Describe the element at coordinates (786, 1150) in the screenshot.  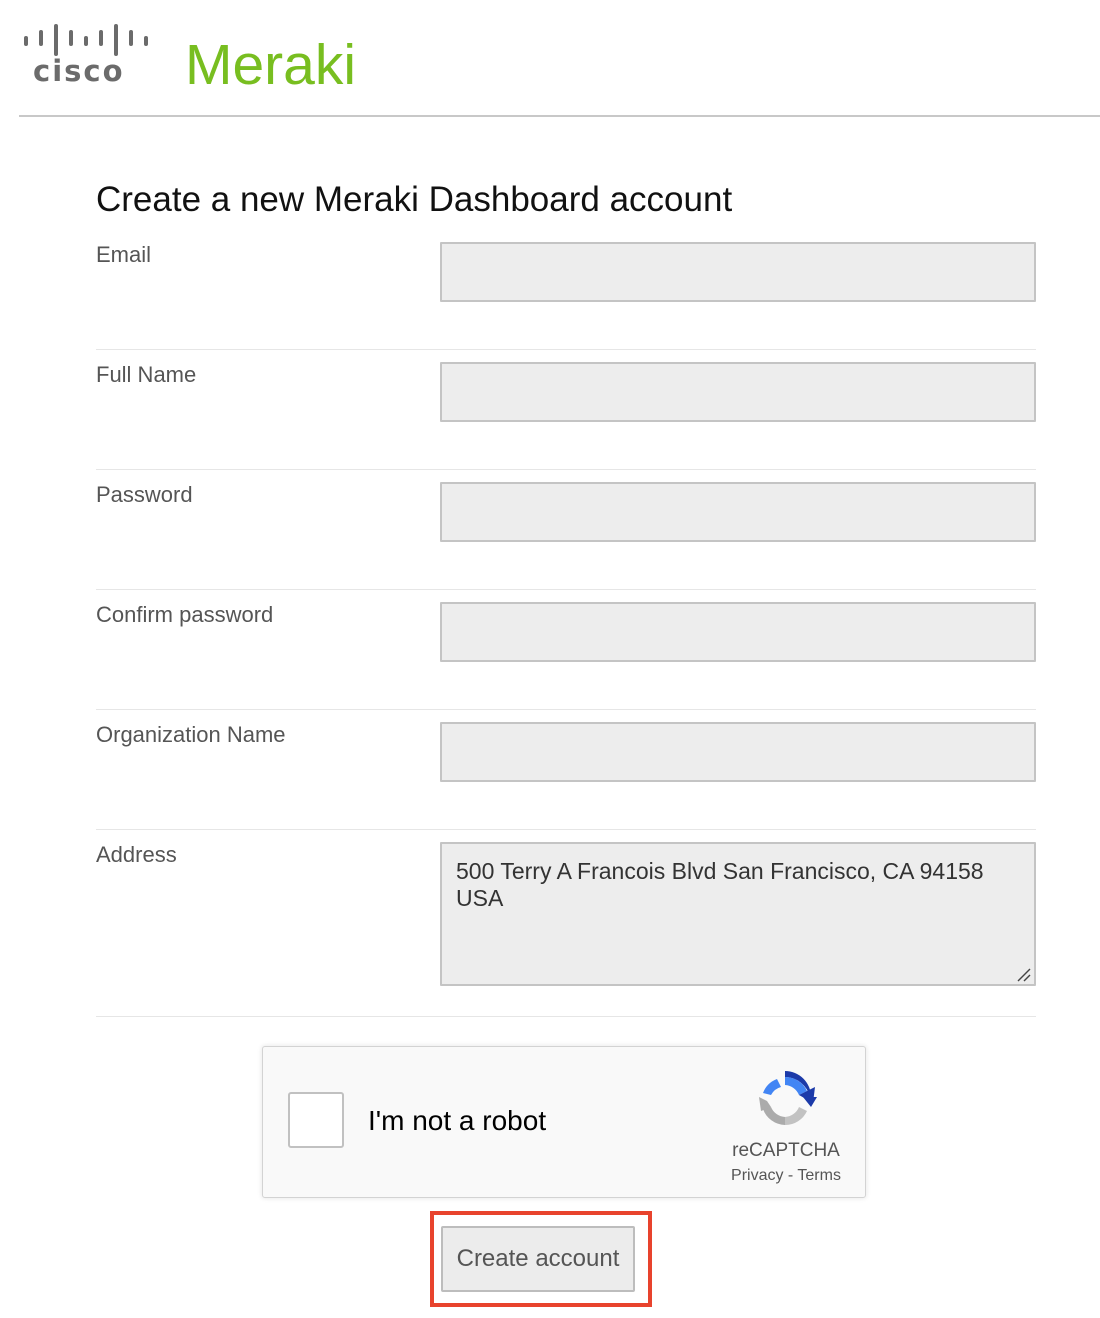
I see `recaptcha-brand: reCAPTCHA` at that location.